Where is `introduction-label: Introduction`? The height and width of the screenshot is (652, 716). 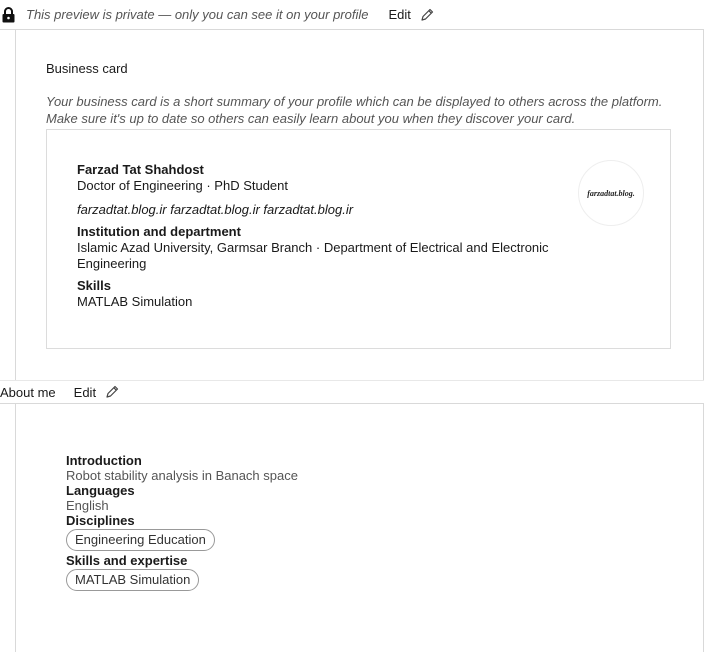 introduction-label: Introduction is located at coordinates (104, 460).